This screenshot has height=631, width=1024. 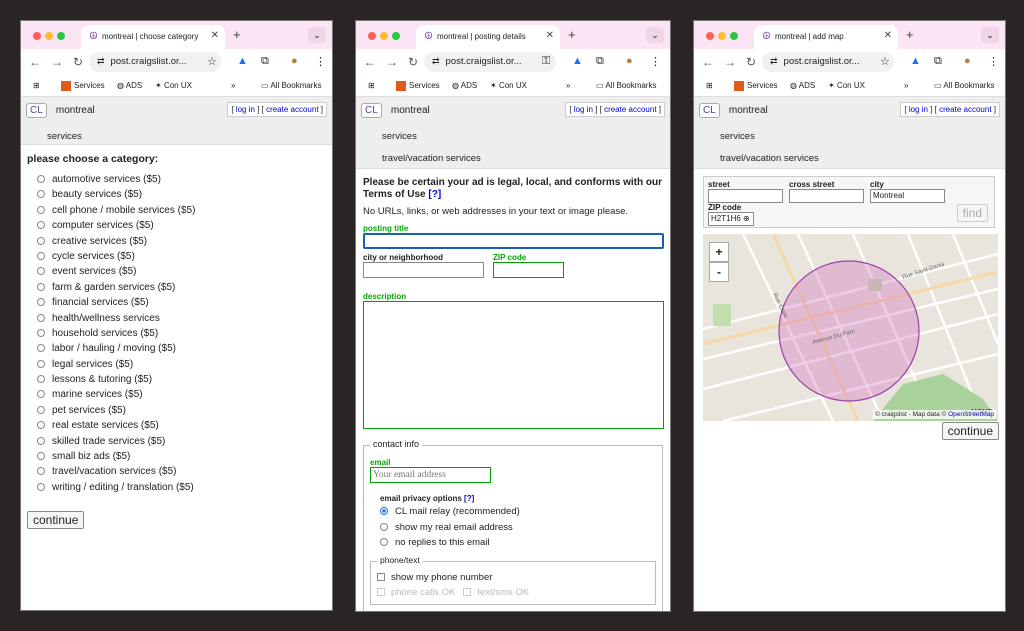 I want to click on category-option: travel/vacation services ($5), so click(x=181, y=473).